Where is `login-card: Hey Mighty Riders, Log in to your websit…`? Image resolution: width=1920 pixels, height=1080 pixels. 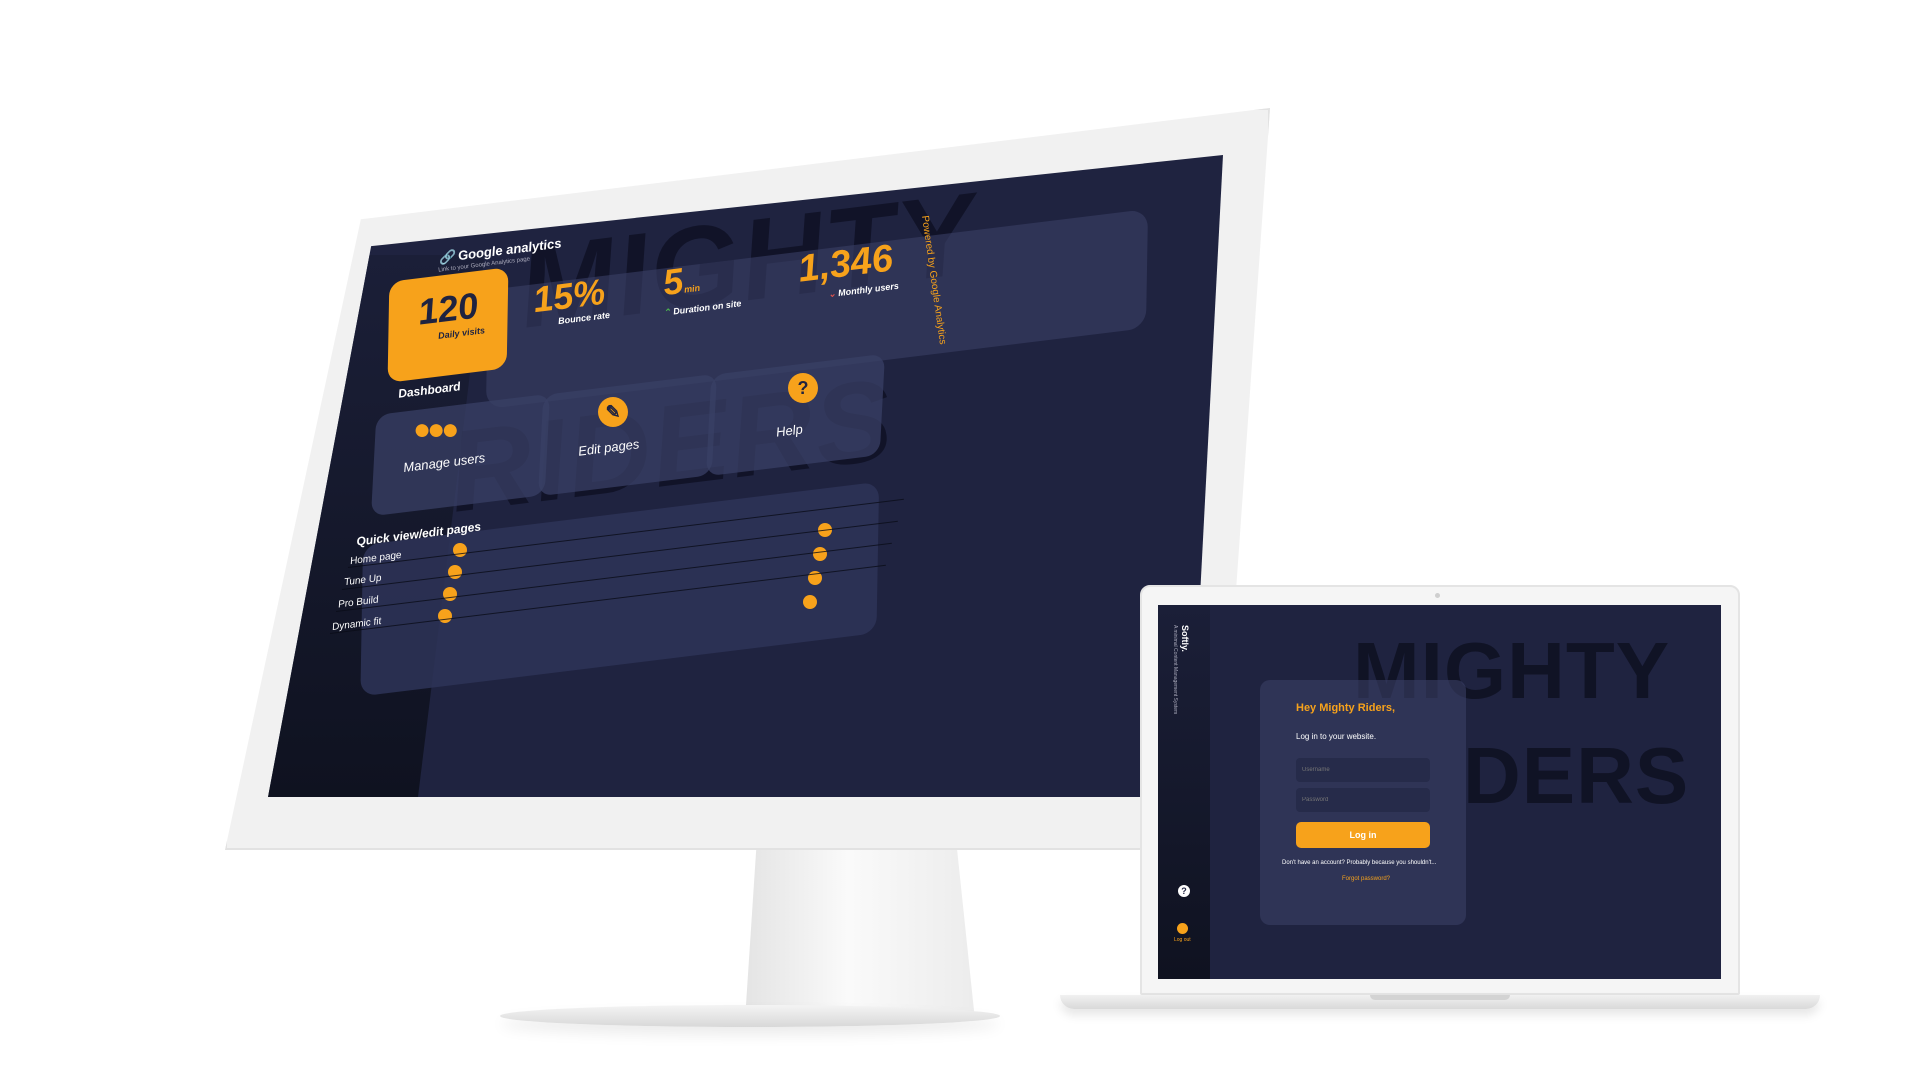 login-card: Hey Mighty Riders, Log in to your websit… is located at coordinates (1363, 802).